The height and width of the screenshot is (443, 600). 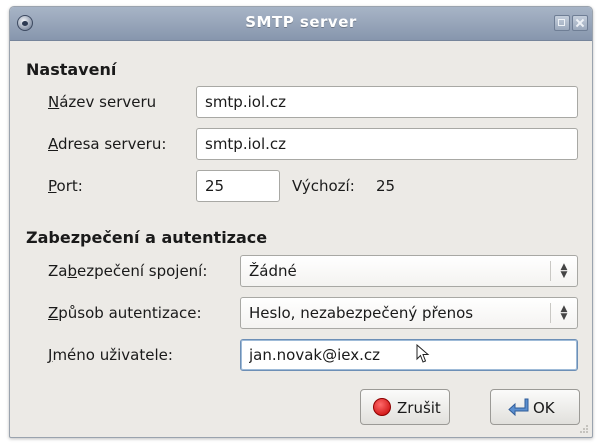 I want to click on cancel-button-label: Zrušit, so click(x=419, y=408).